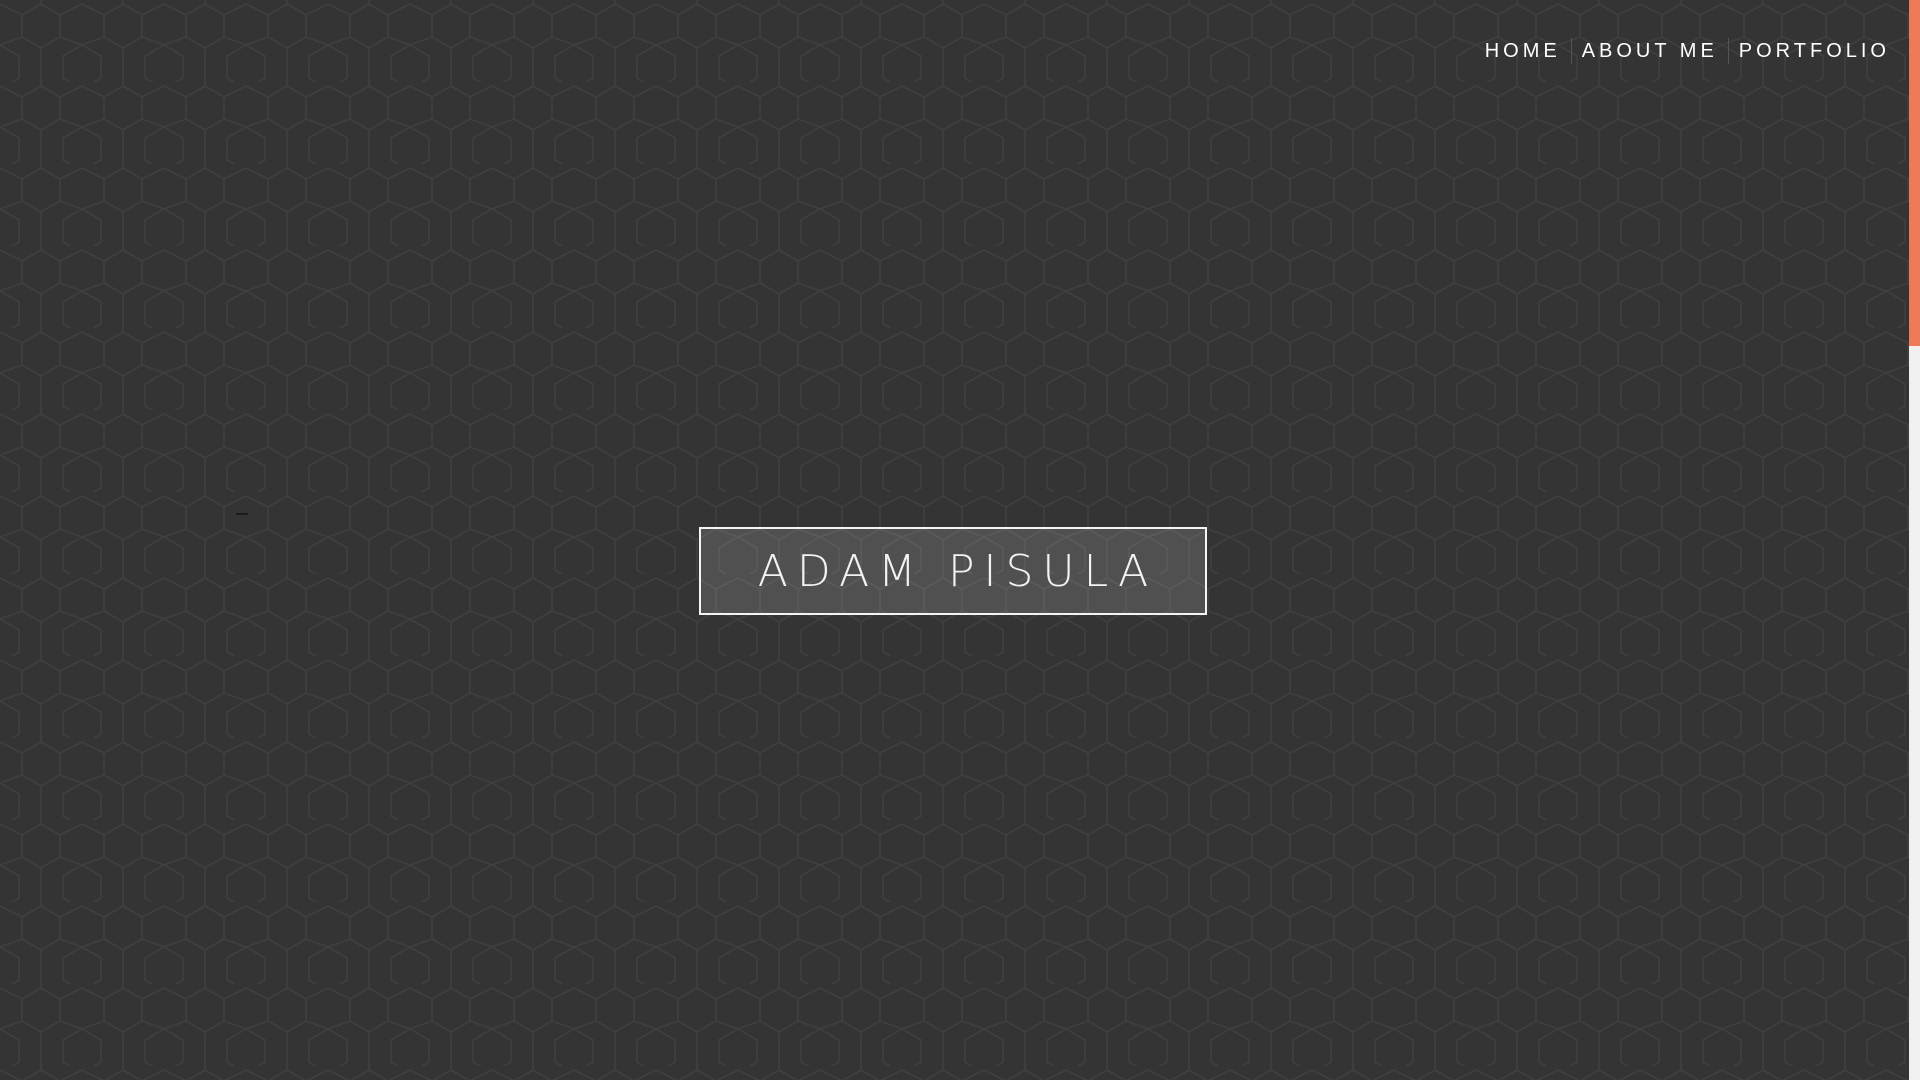  I want to click on nav-item-portfolio: PORTFOLIO, so click(1814, 51).